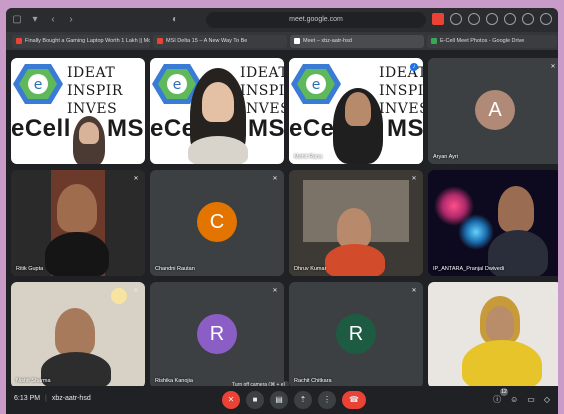 Image resolution: width=564 pixels, height=414 pixels. What do you see at coordinates (497, 400) in the screenshot?
I see `info-icon: ⓘ` at bounding box center [497, 400].